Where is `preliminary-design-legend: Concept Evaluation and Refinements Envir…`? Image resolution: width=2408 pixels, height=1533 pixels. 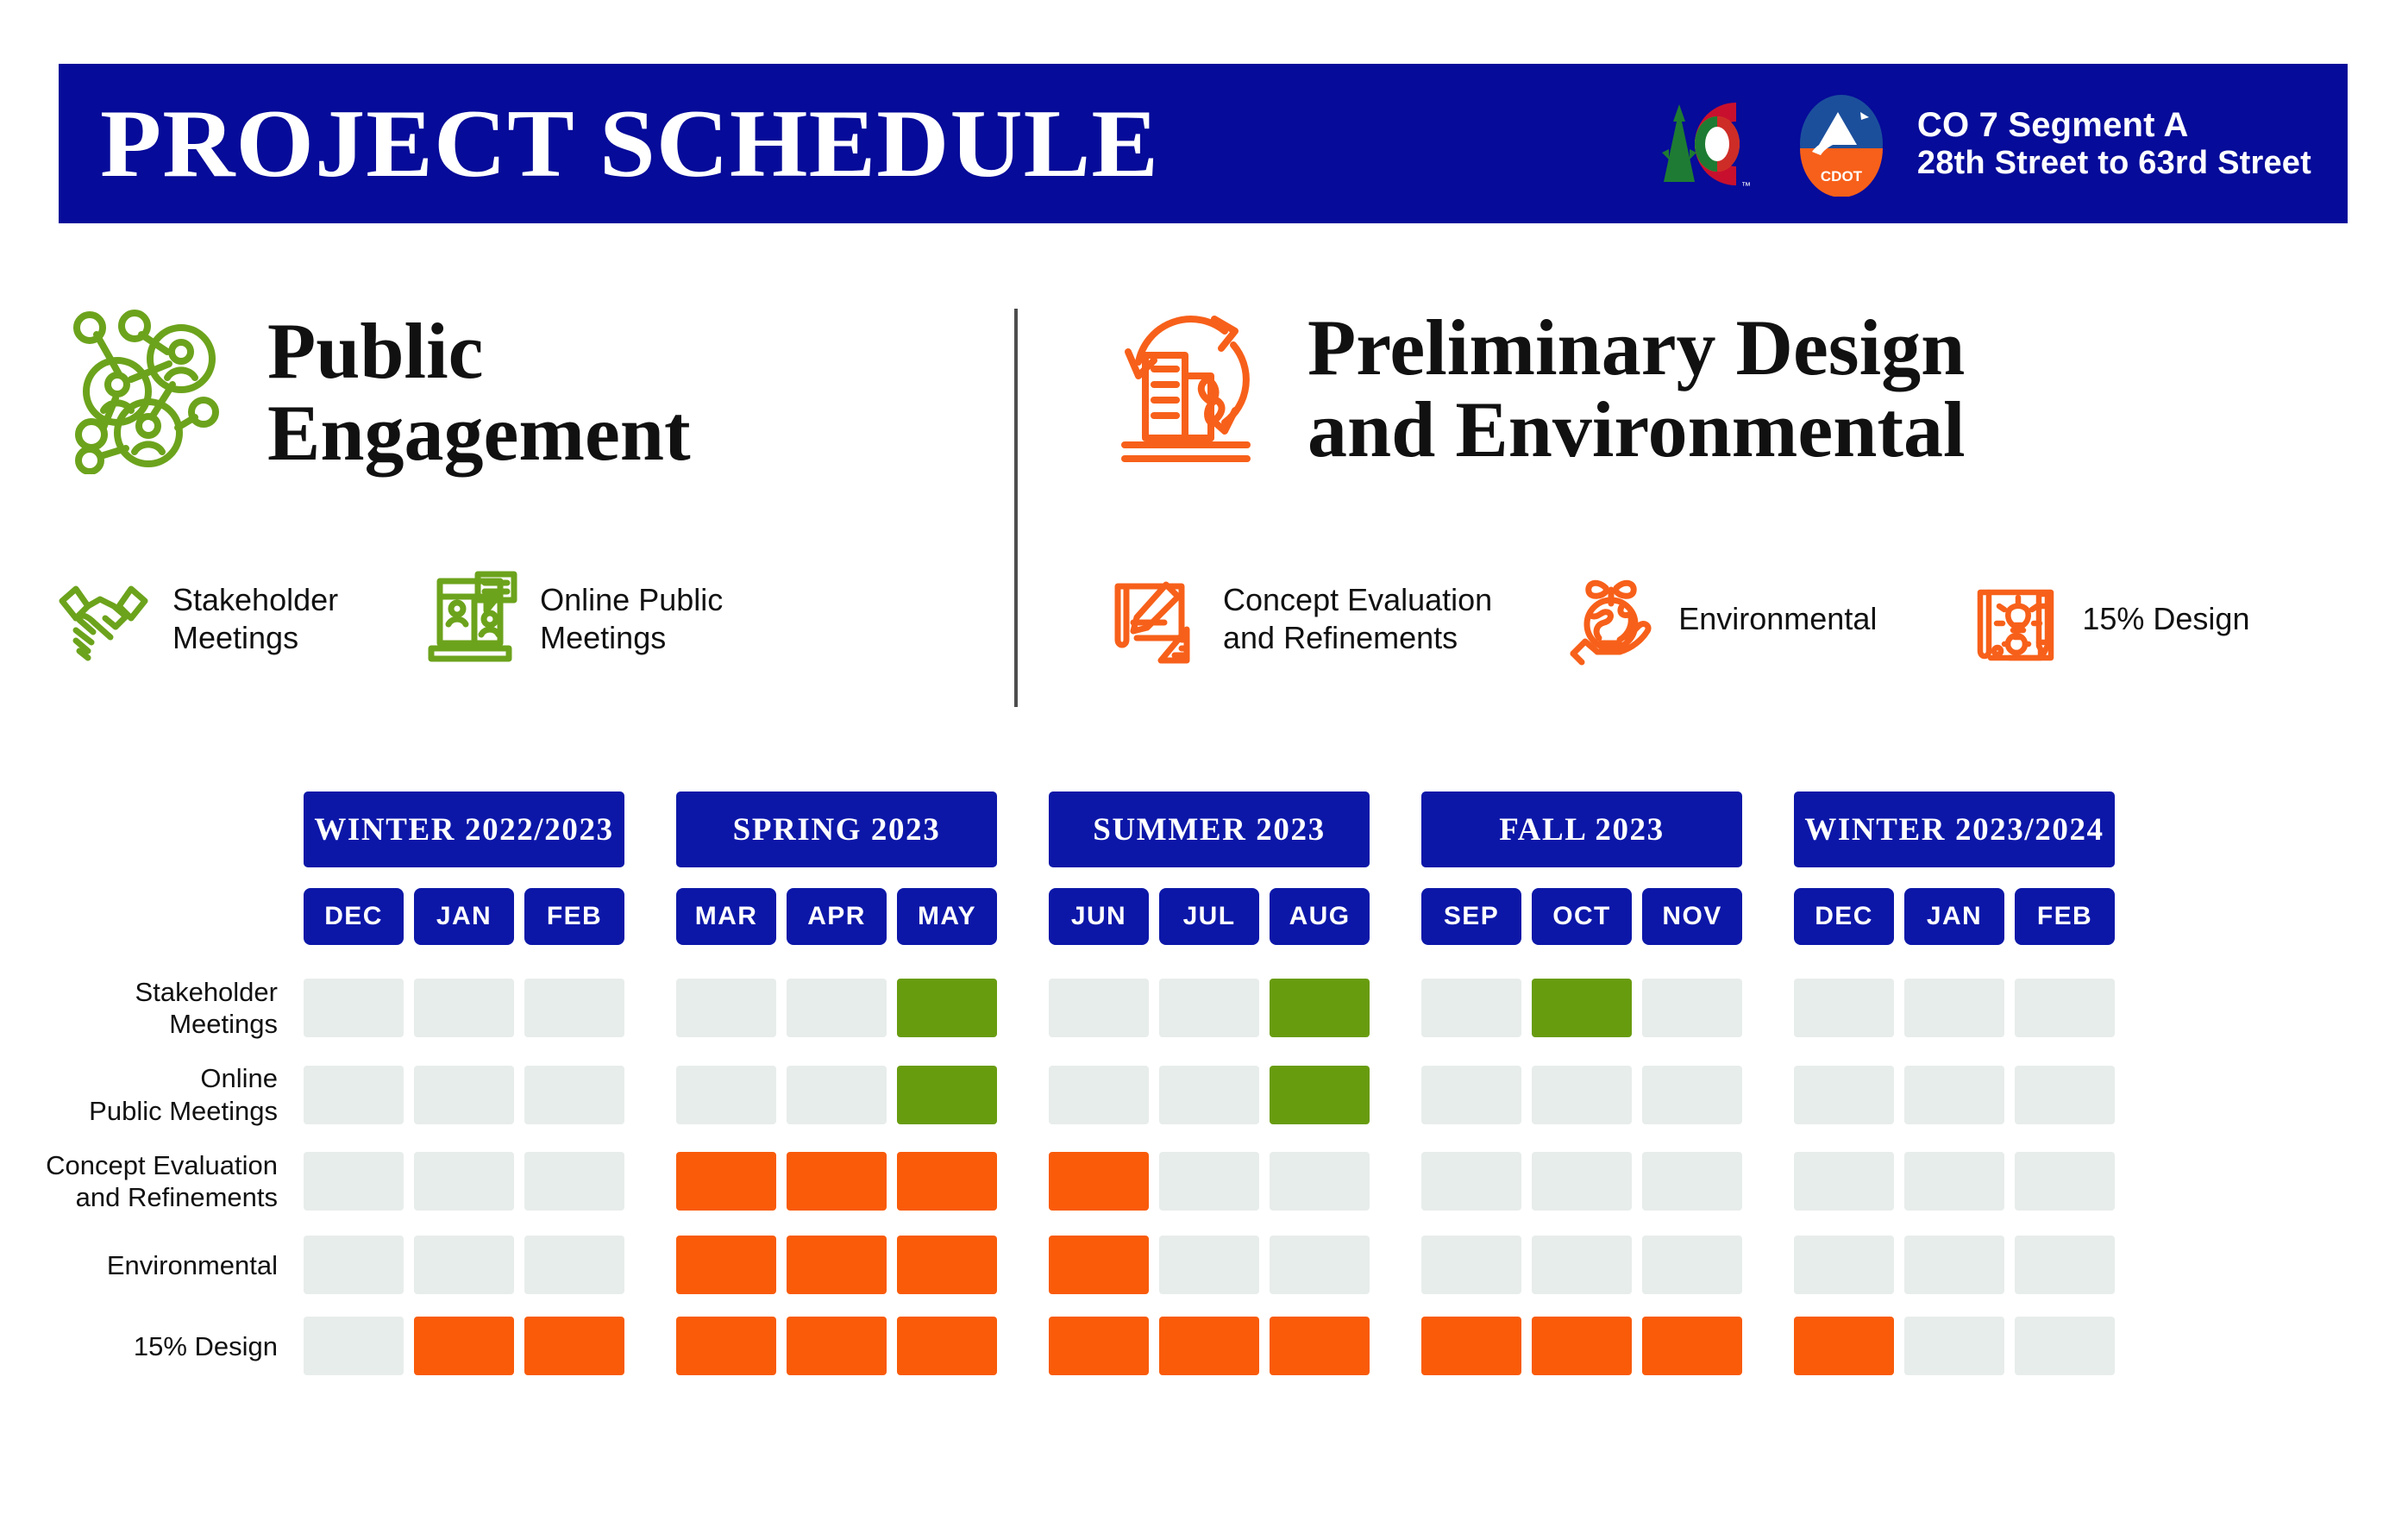 preliminary-design-legend: Concept Evaluation and Refinements Envir… is located at coordinates (1745, 619).